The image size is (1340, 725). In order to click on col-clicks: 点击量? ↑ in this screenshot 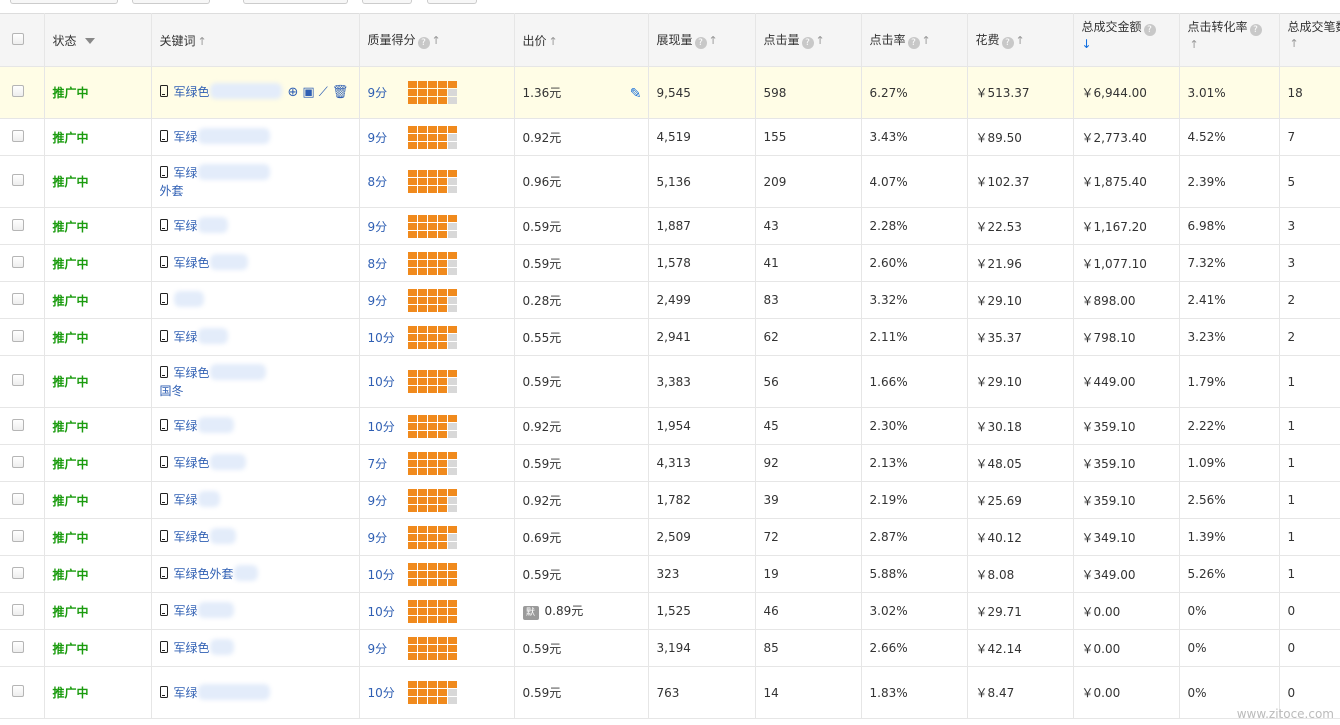, I will do `click(808, 40)`.